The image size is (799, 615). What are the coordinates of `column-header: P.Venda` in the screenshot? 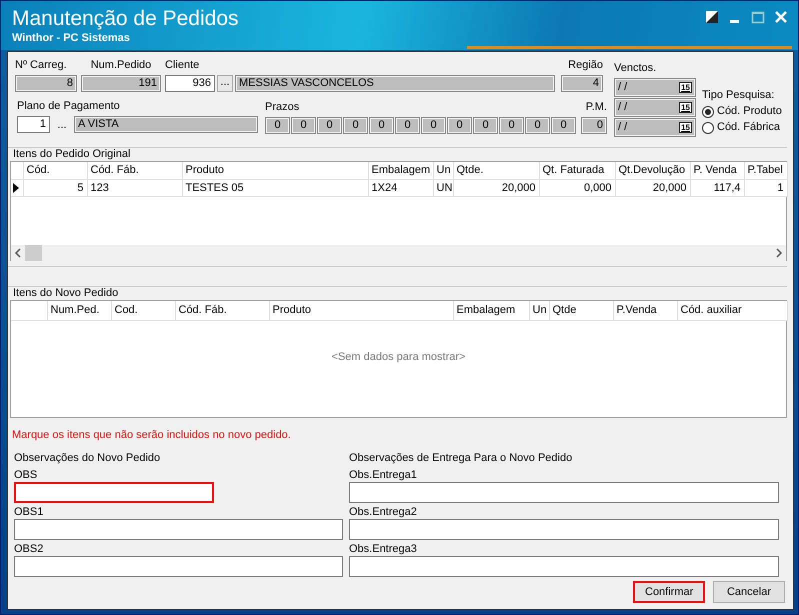 It's located at (645, 310).